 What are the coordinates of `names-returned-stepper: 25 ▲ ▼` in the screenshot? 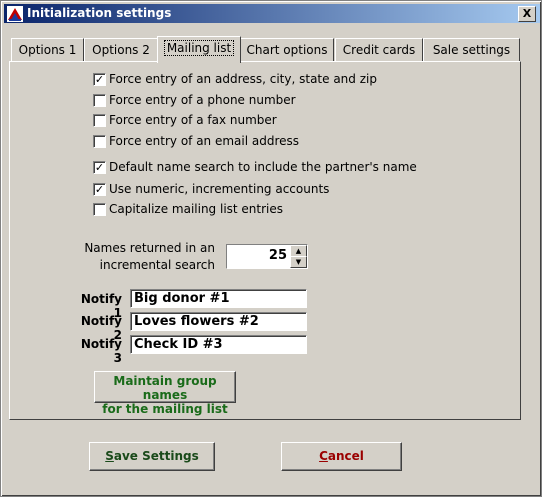 It's located at (267, 256).